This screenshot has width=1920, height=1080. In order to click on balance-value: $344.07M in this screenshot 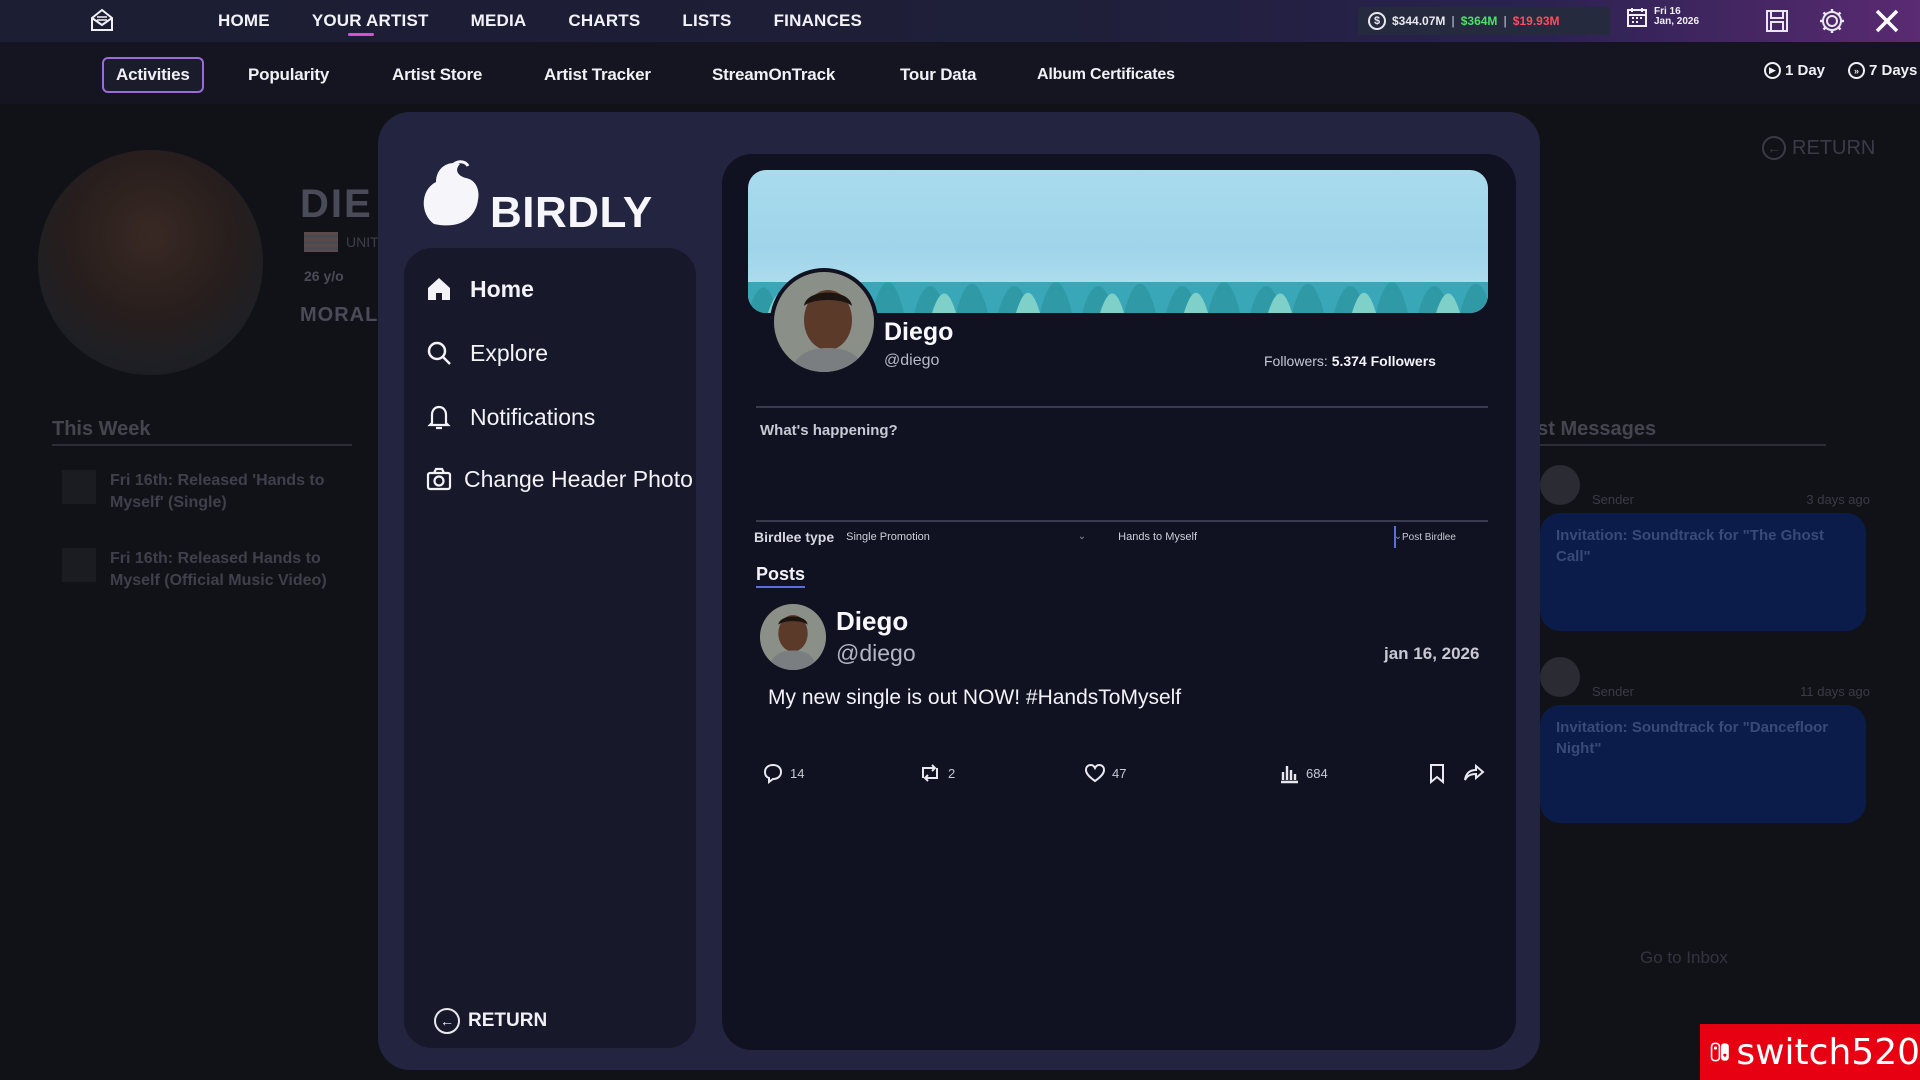, I will do `click(1419, 21)`.